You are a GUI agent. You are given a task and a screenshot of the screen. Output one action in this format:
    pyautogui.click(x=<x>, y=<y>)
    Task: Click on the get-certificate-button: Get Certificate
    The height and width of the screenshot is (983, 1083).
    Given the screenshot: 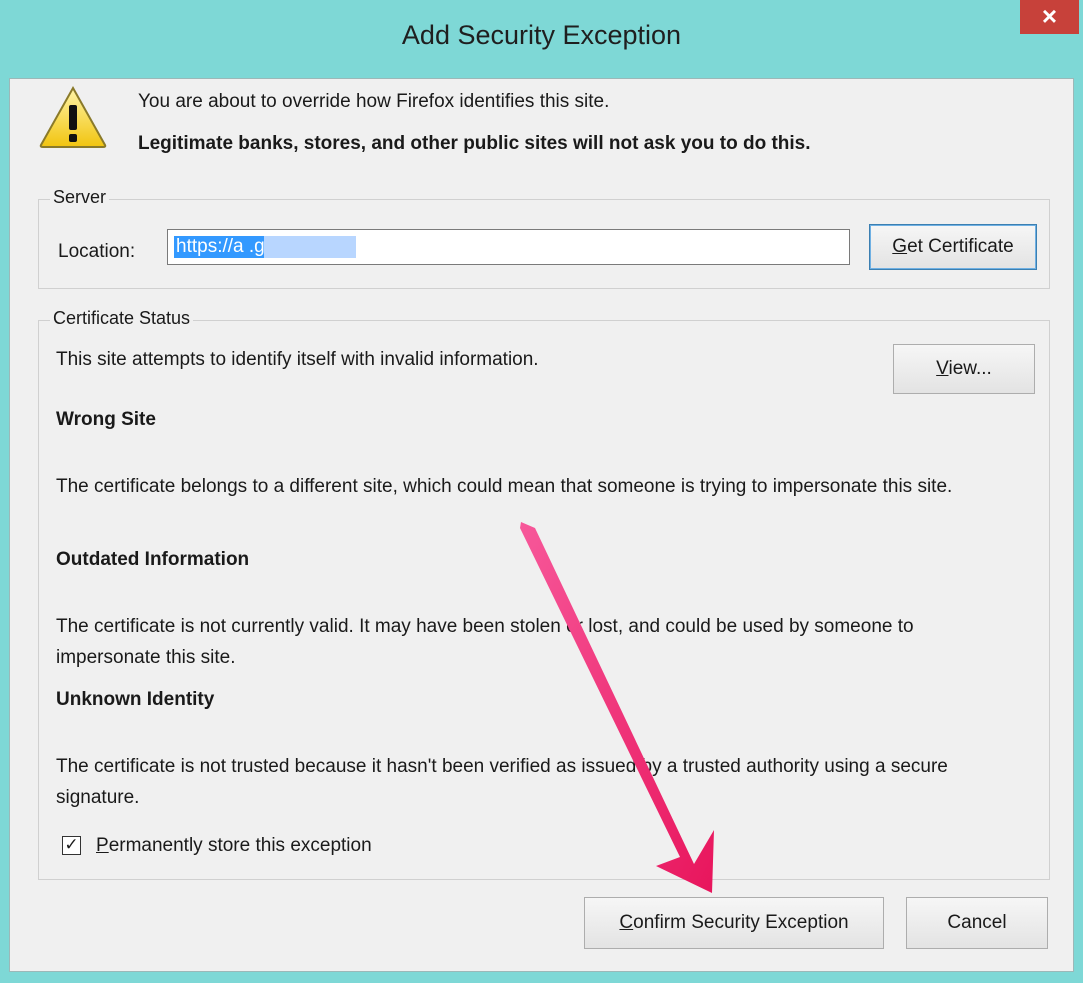 What is the action you would take?
    pyautogui.click(x=953, y=247)
    